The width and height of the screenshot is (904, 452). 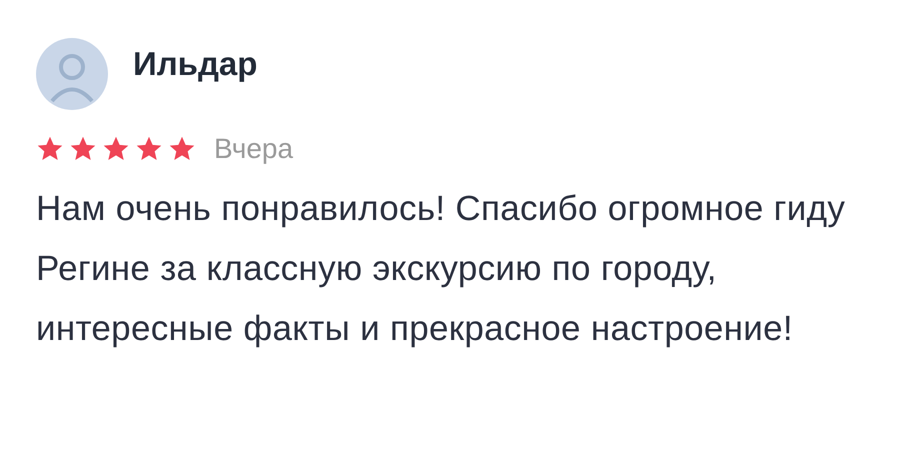 I want to click on review-date: Вчера, so click(x=254, y=149).